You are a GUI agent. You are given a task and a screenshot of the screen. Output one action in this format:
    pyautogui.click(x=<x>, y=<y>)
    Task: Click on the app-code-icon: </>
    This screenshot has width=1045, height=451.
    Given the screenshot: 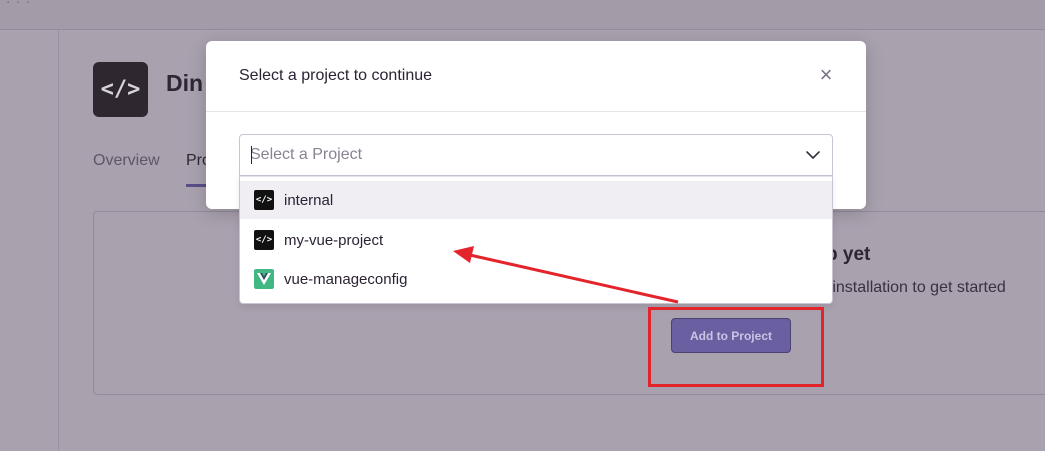 What is the action you would take?
    pyautogui.click(x=120, y=89)
    